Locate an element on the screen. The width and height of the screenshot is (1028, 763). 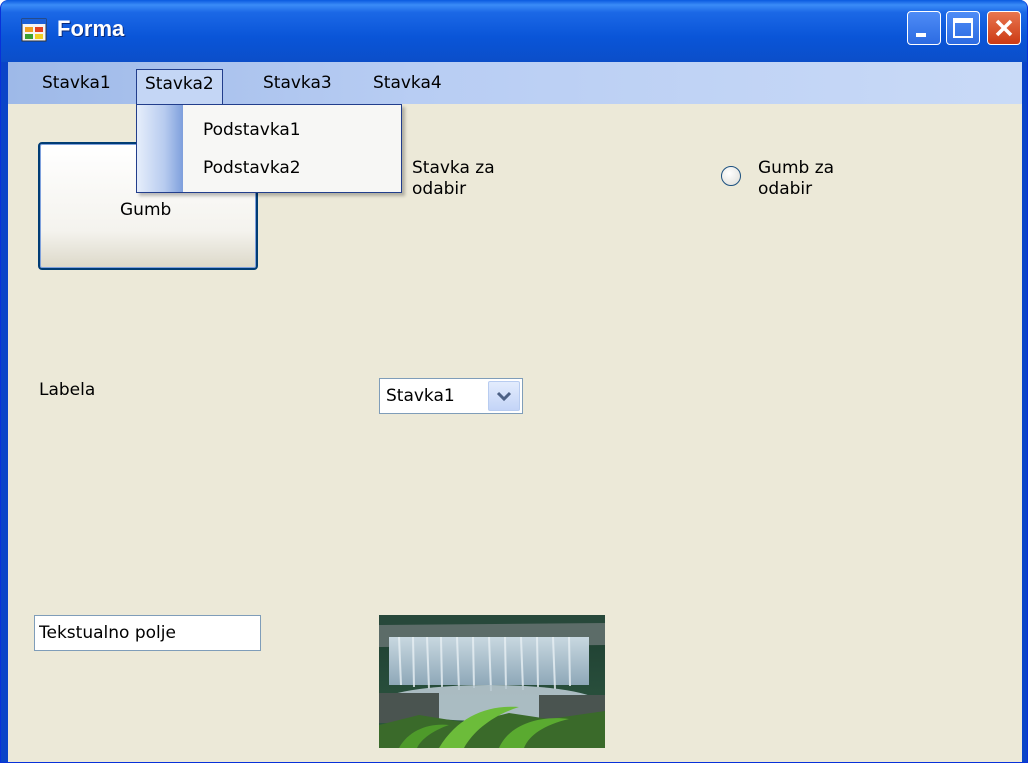
checkbox-label: Stavka za odabir is located at coordinates (477, 179).